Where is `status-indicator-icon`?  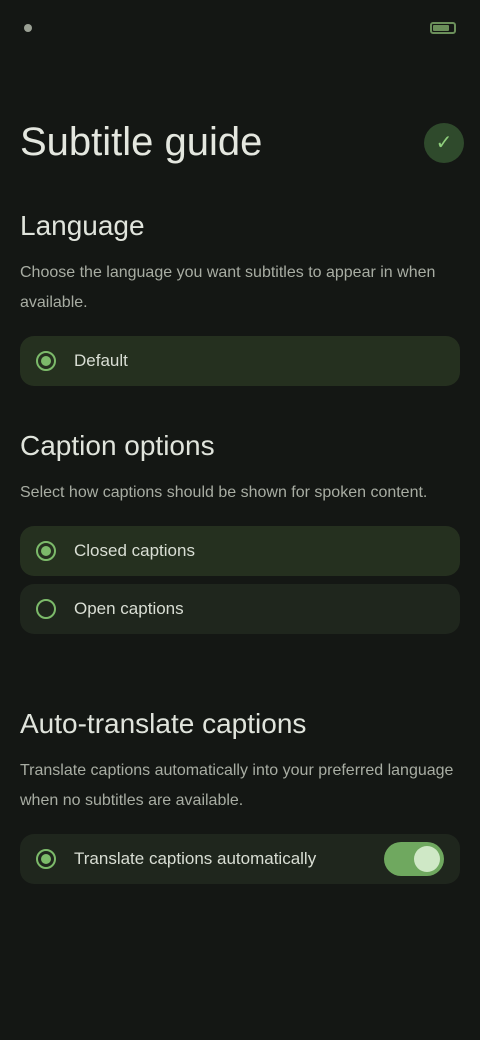 status-indicator-icon is located at coordinates (28, 28).